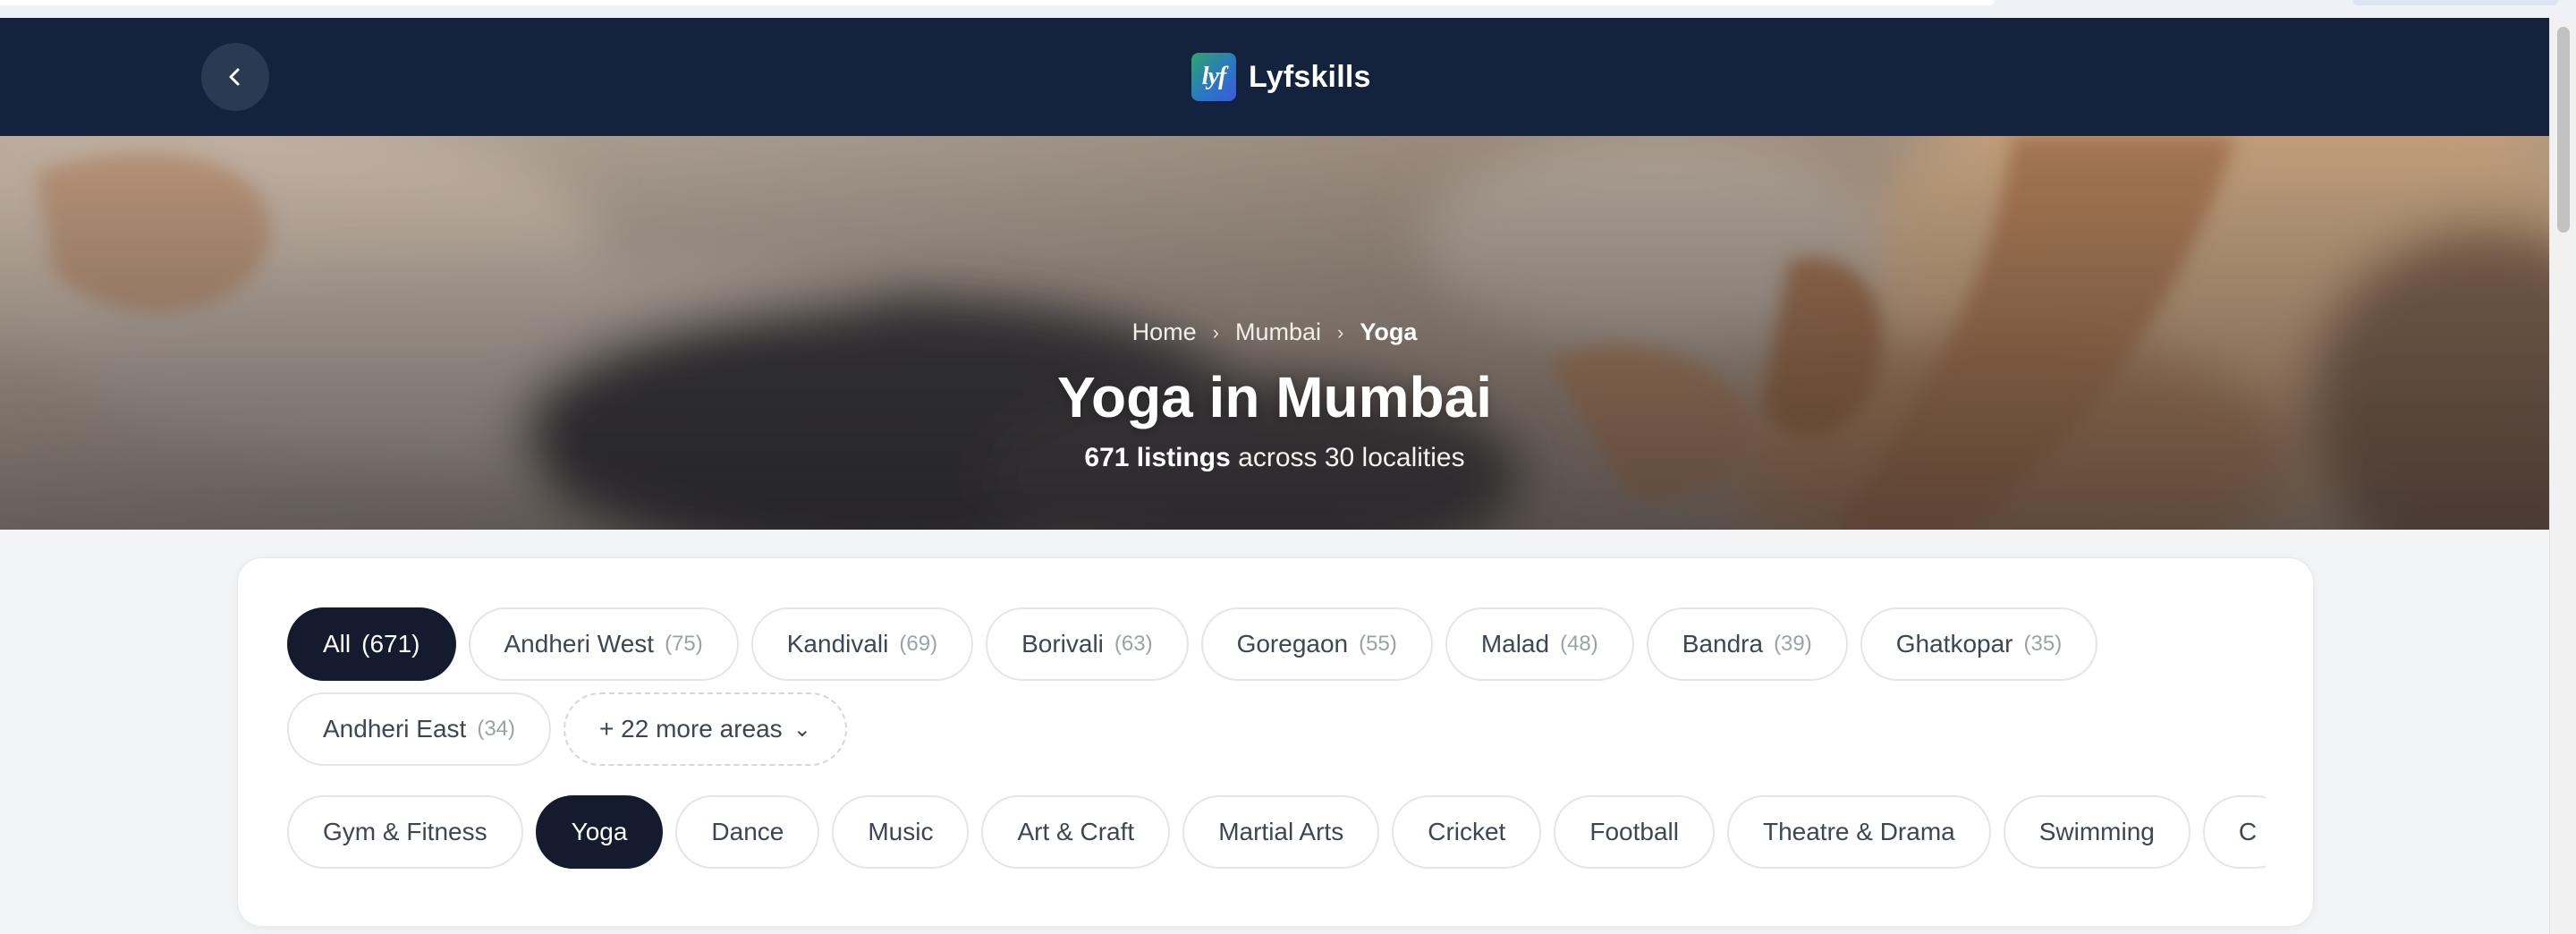 Image resolution: width=2576 pixels, height=934 pixels. I want to click on breadcrumb: Home › Mumbai › Yoga, so click(1275, 332).